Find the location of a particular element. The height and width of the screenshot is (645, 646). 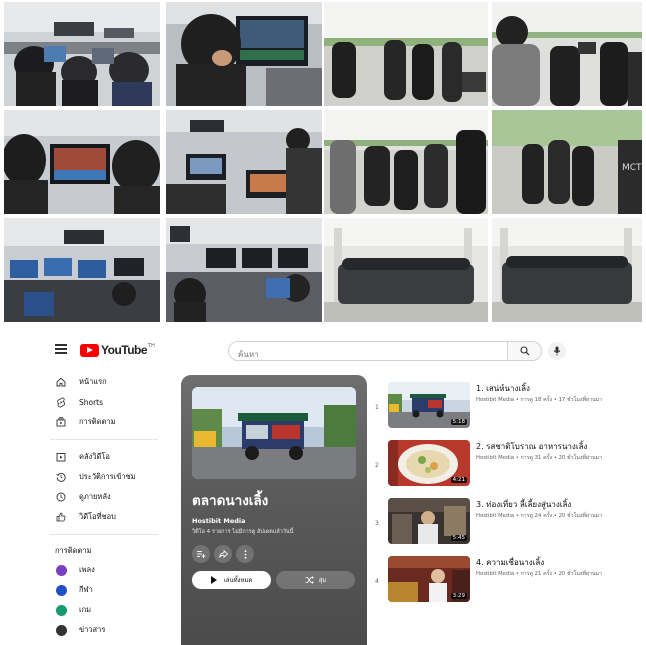

share-button is located at coordinates (223, 554).